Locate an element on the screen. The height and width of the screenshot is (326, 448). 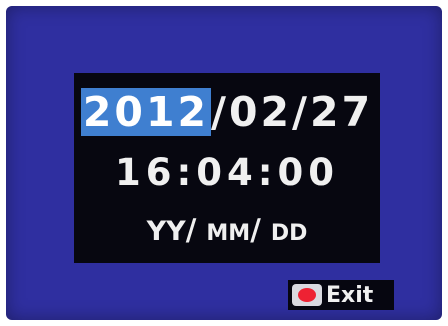
exit-label: Exit is located at coordinates (350, 295).